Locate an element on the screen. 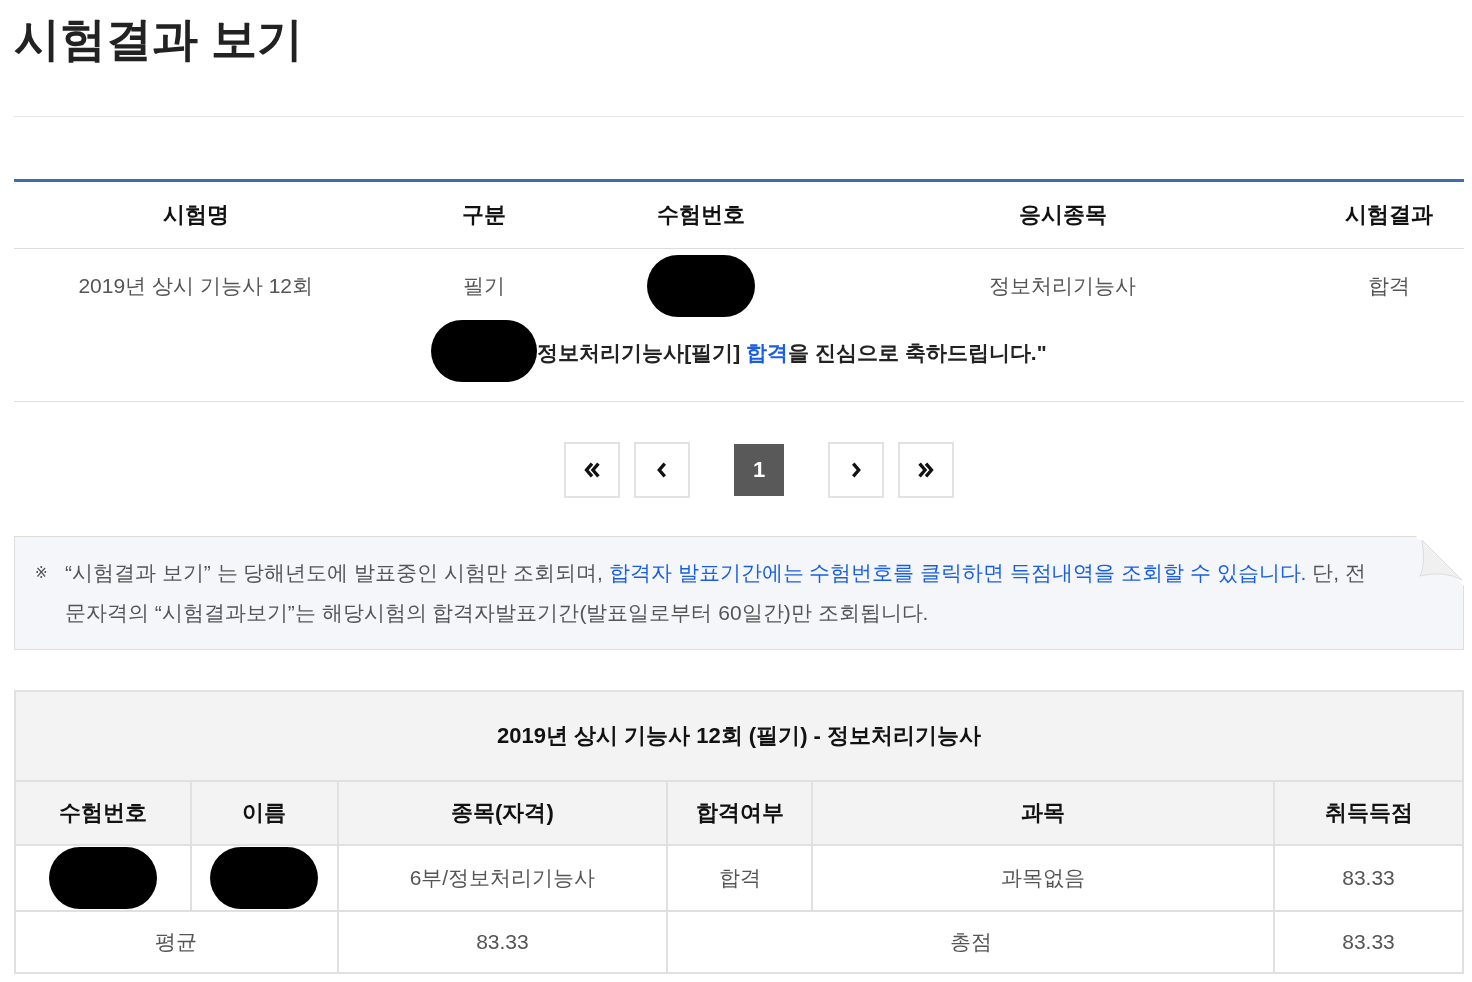 The height and width of the screenshot is (982, 1472). column-header: 과목 is located at coordinates (1043, 813).